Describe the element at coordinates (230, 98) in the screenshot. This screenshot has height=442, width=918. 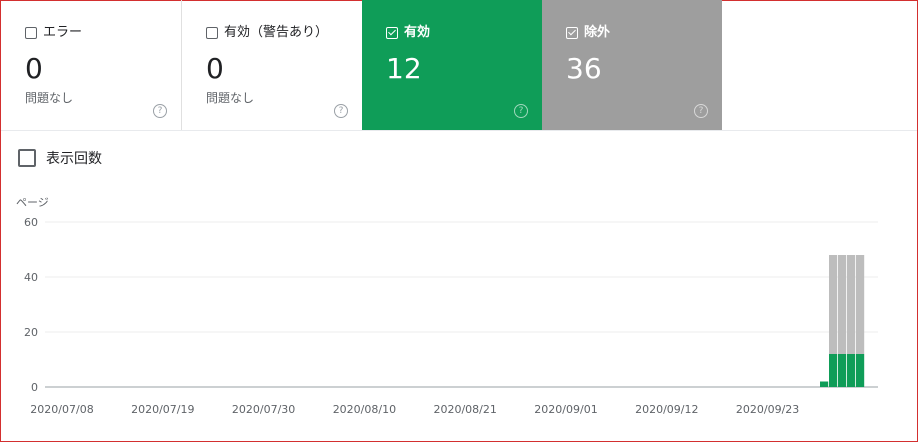
I see `card-valid-warning-subtext: 問題なし` at that location.